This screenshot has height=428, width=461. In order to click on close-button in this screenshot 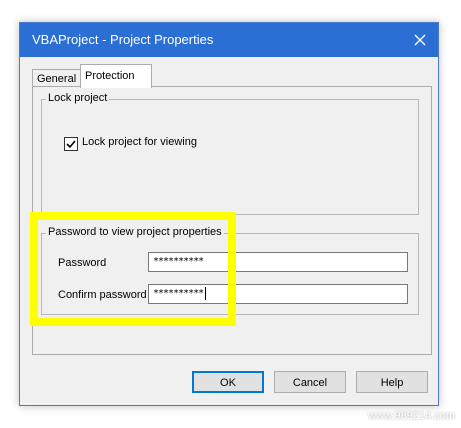, I will do `click(420, 40)`.